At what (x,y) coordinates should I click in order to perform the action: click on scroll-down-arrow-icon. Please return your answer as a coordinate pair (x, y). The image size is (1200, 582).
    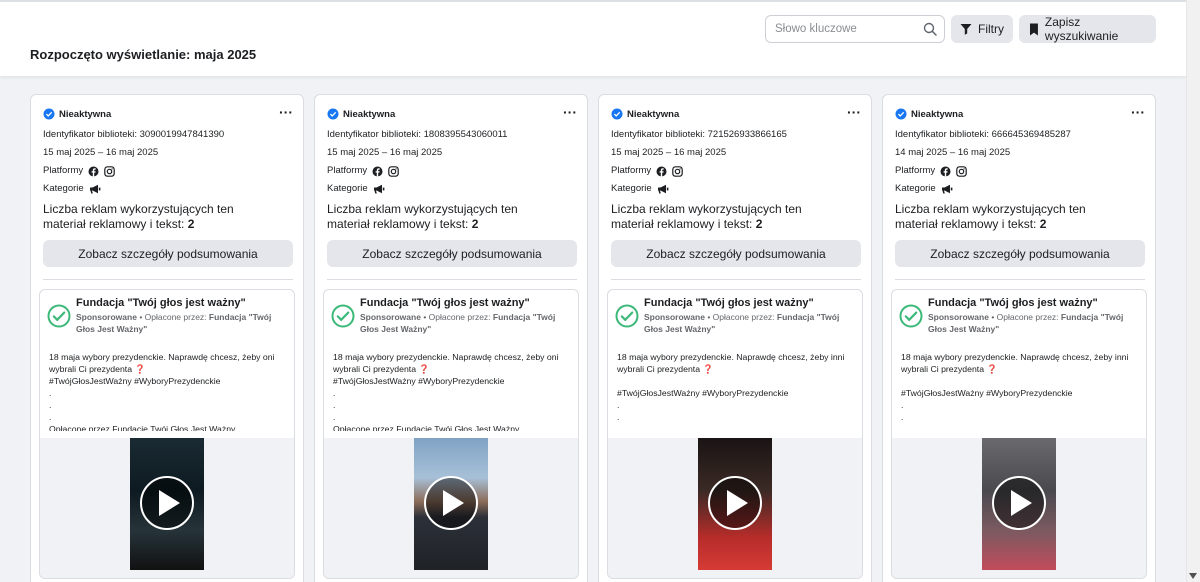
    Looking at the image, I should click on (1193, 576).